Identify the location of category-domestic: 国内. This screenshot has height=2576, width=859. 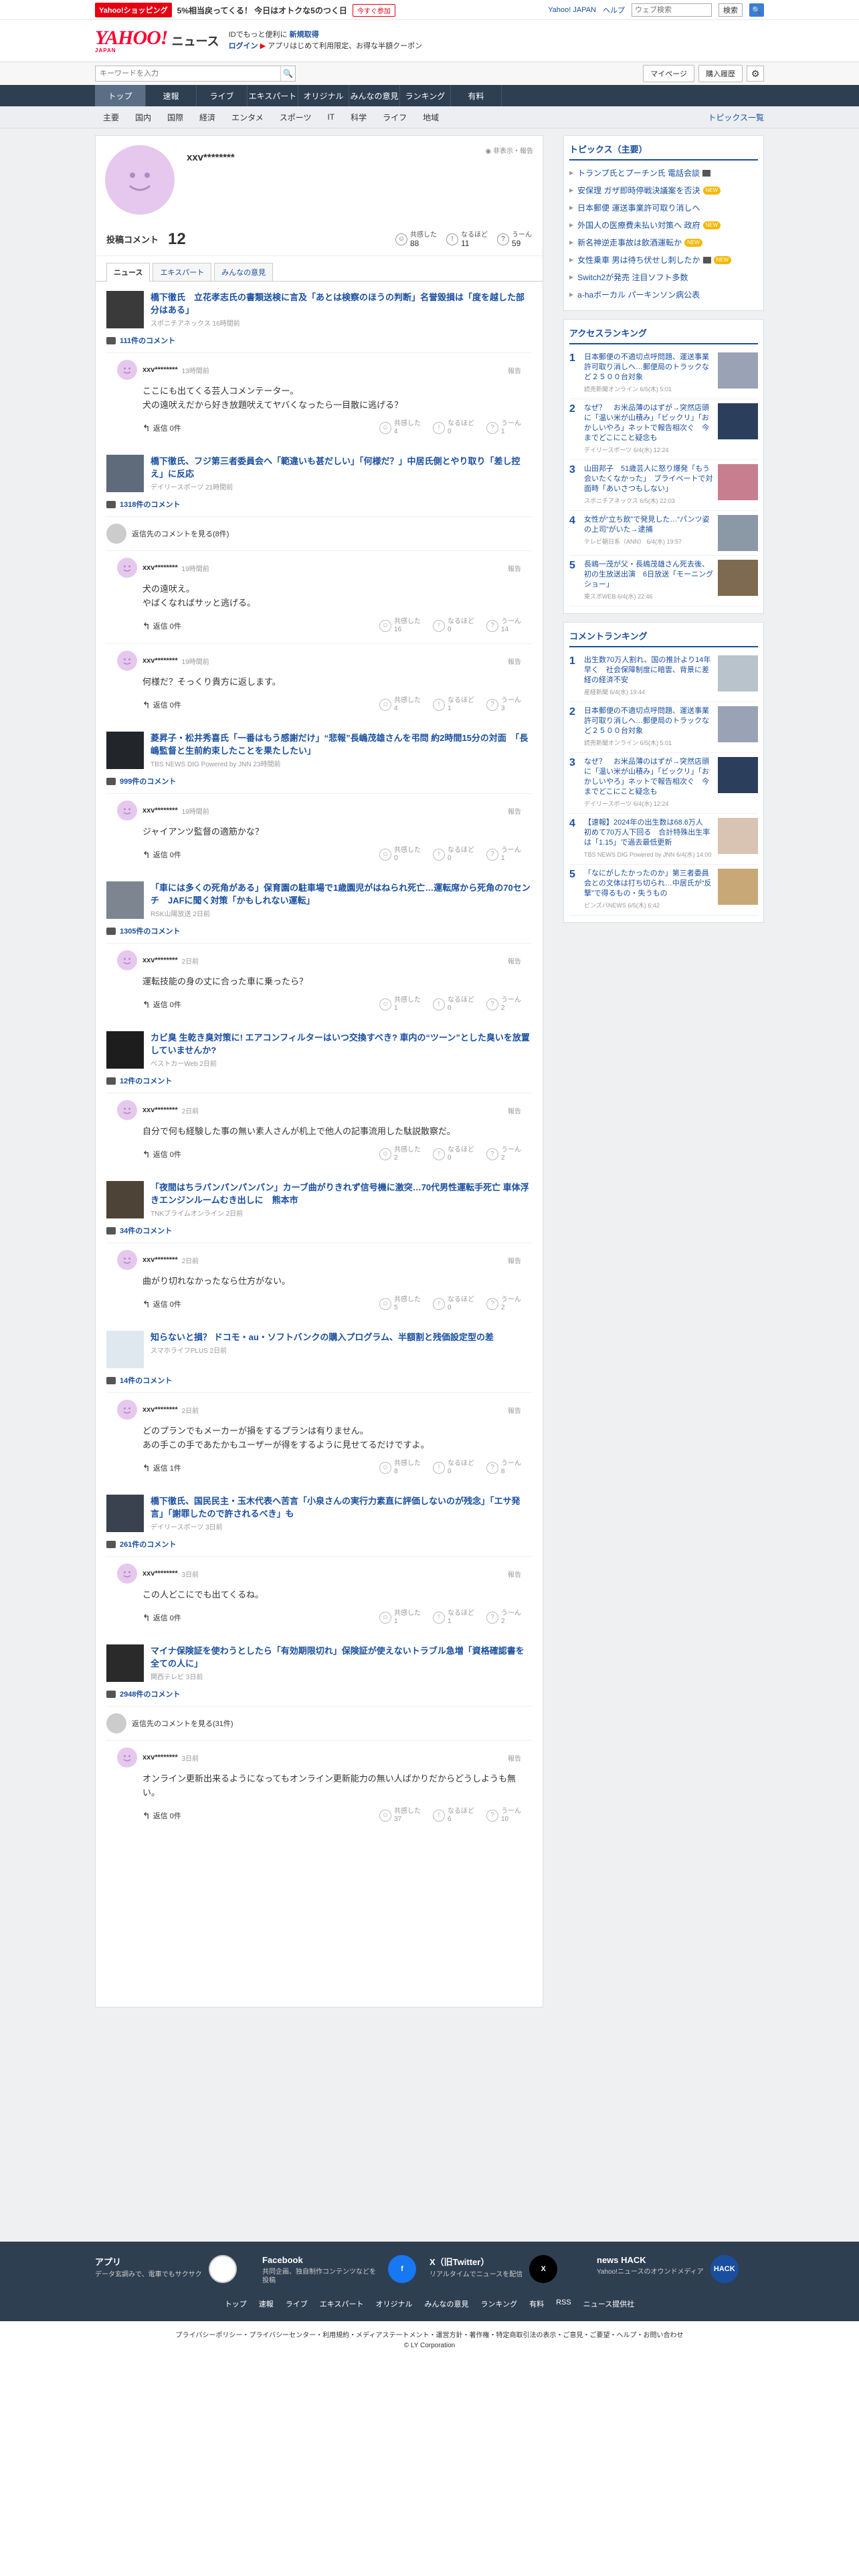
(143, 117).